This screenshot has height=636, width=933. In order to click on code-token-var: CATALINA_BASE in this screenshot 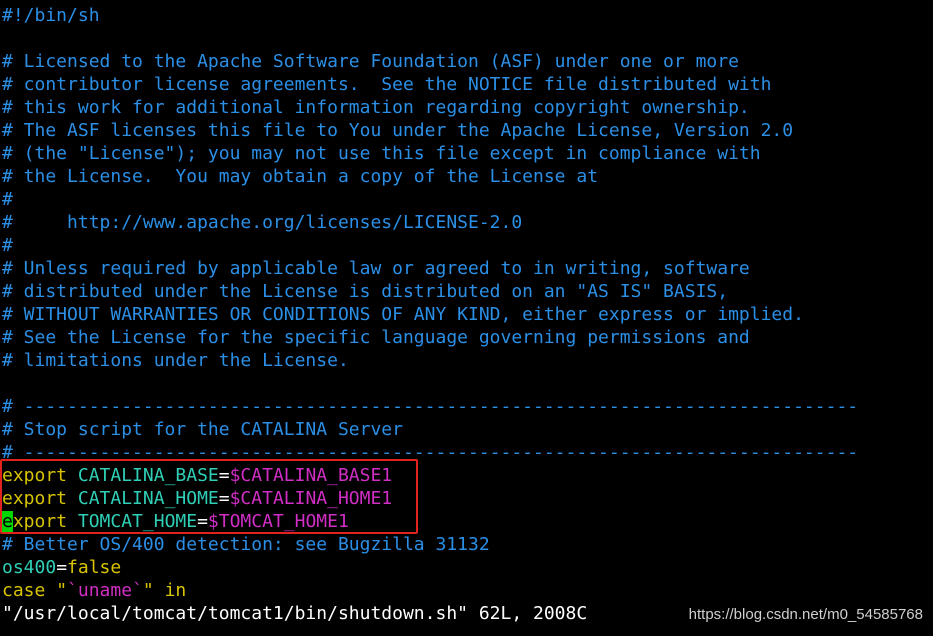, I will do `click(143, 475)`.